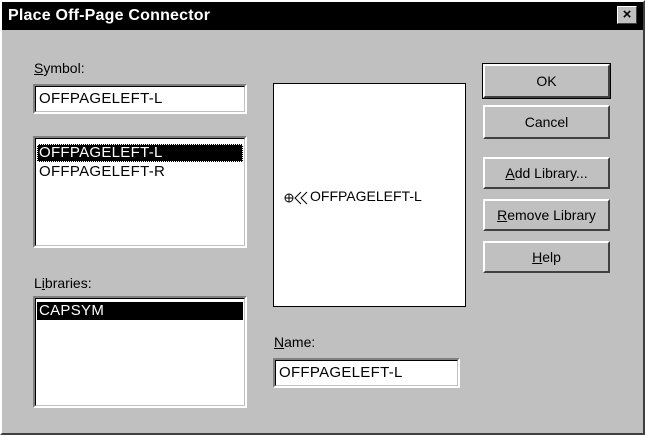  What do you see at coordinates (366, 196) in the screenshot?
I see `preview-symbol-name: OFFPAGELEFT-L` at bounding box center [366, 196].